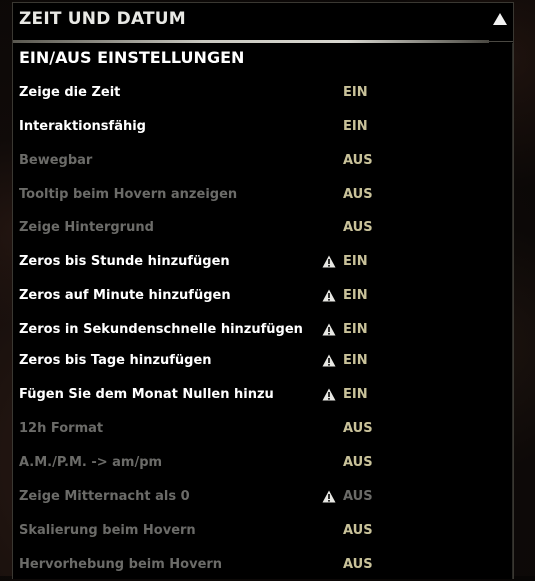 The width and height of the screenshot is (535, 581). Describe the element at coordinates (56, 160) in the screenshot. I see `setting-label: Bewegbar` at that location.